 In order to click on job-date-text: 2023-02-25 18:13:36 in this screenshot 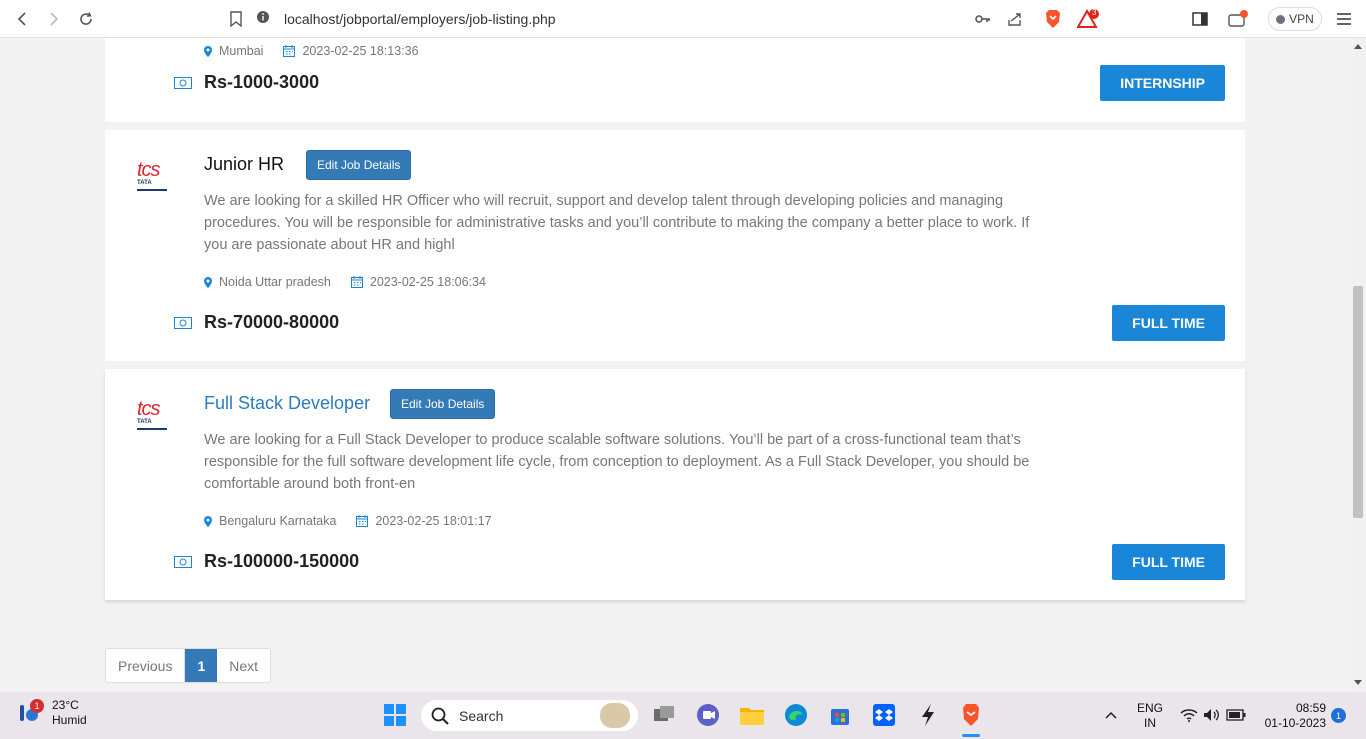, I will do `click(360, 51)`.